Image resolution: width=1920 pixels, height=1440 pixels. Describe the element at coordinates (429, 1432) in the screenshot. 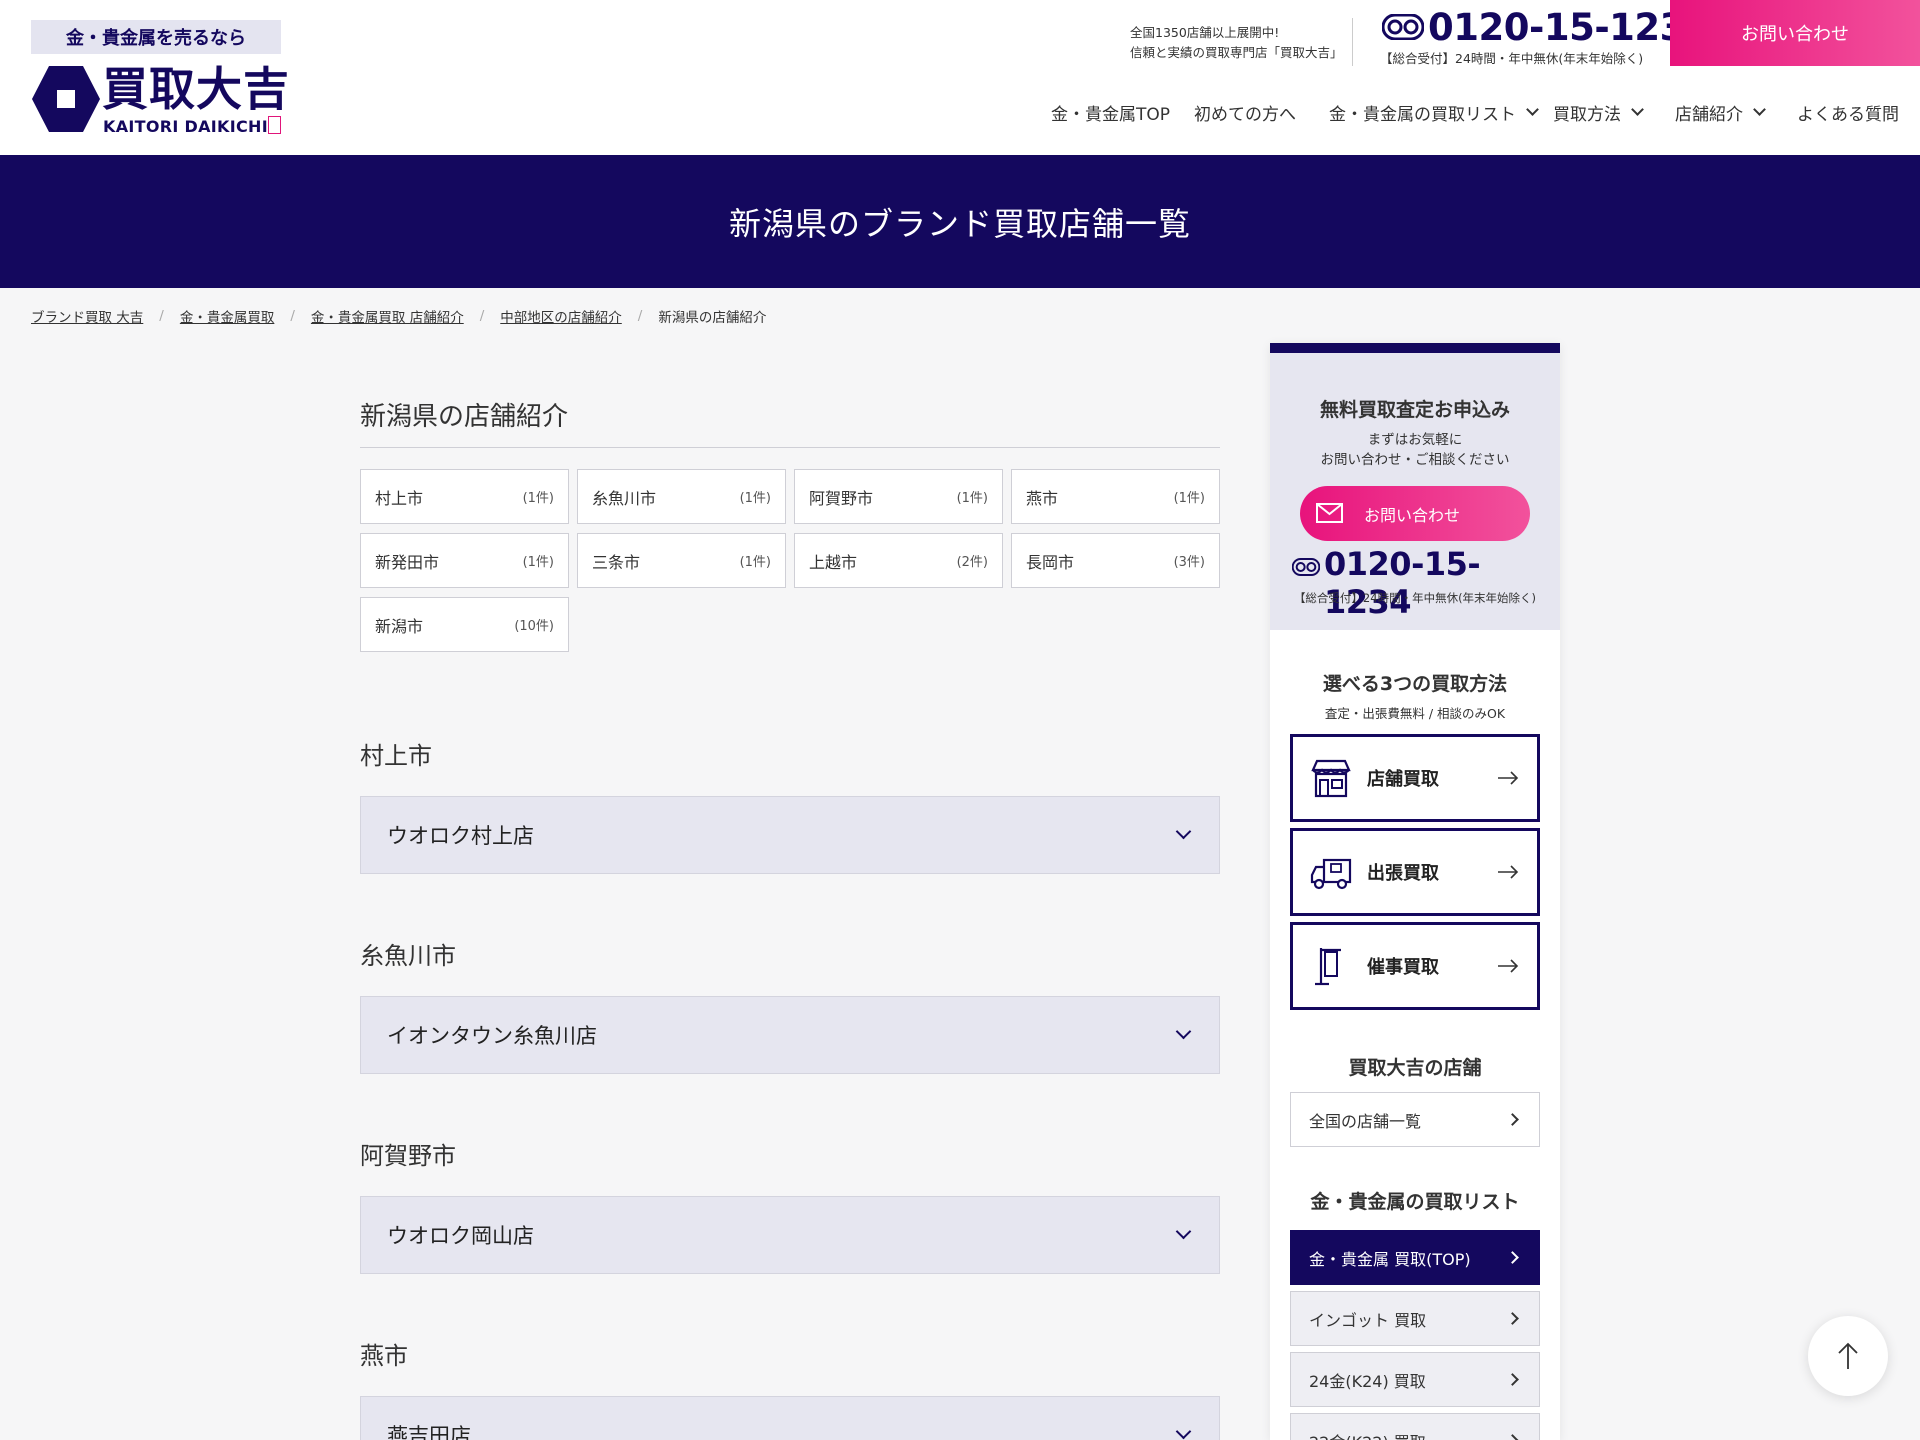

I see `store-name: 燕吉田店` at that location.